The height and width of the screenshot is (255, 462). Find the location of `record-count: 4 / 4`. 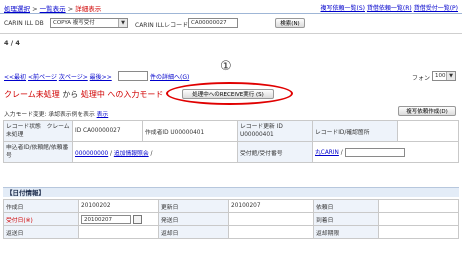

record-count: 4 / 4 is located at coordinates (12, 43).